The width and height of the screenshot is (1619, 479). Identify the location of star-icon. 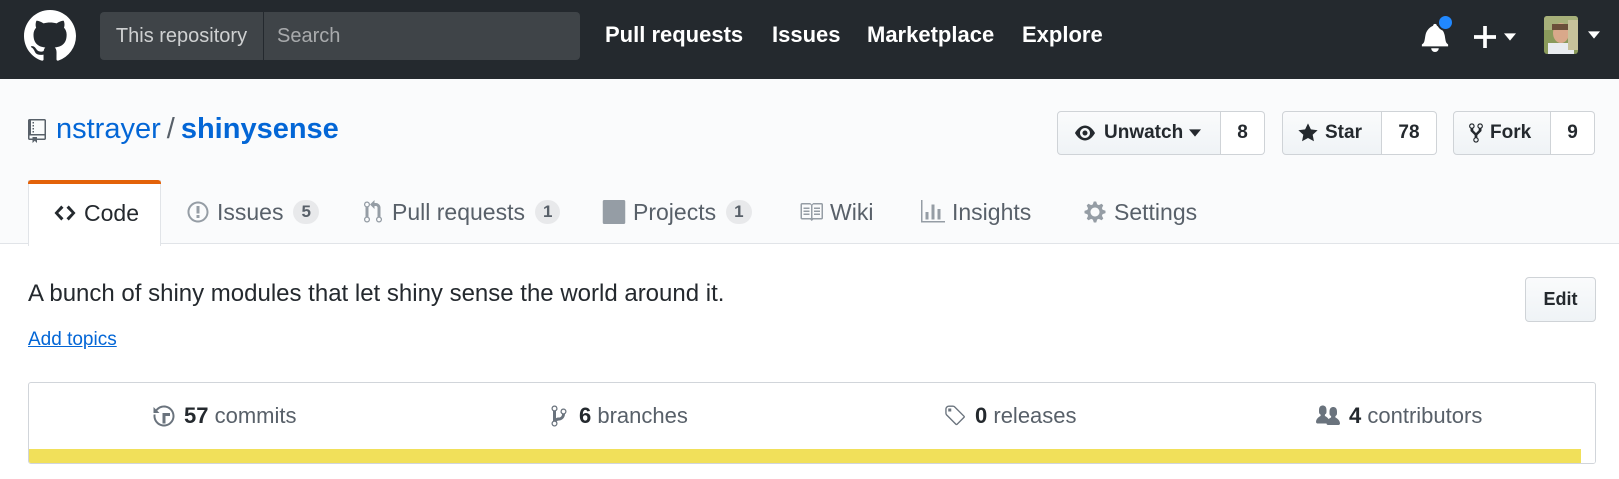
(1308, 132).